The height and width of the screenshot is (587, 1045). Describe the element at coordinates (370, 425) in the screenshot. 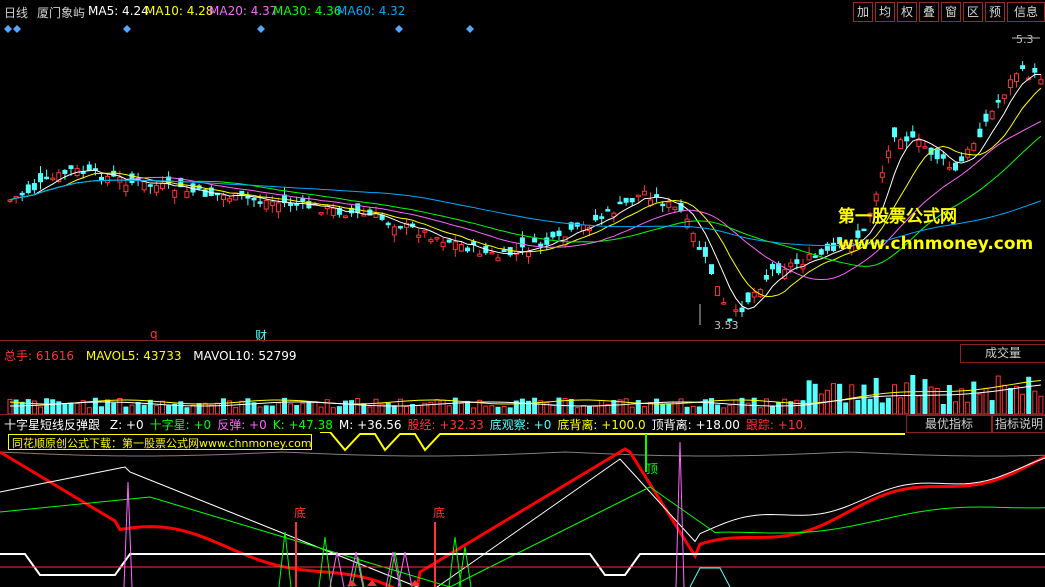

I see `indicator-item-4: M: +36.56` at that location.